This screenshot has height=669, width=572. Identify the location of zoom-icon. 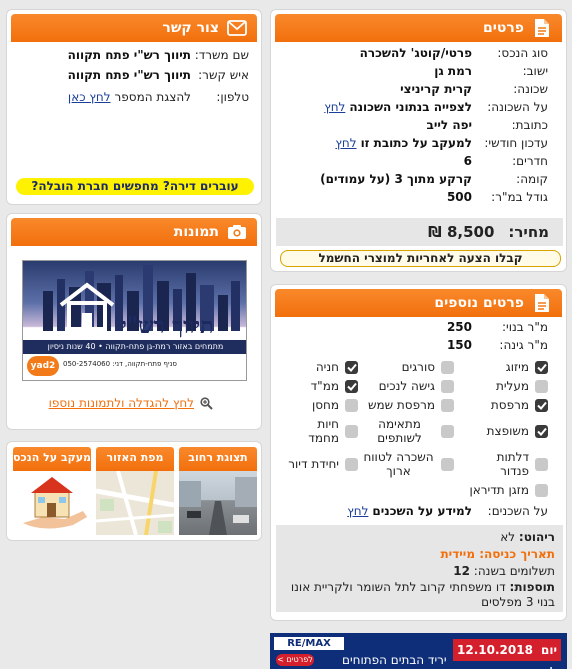
(206, 403).